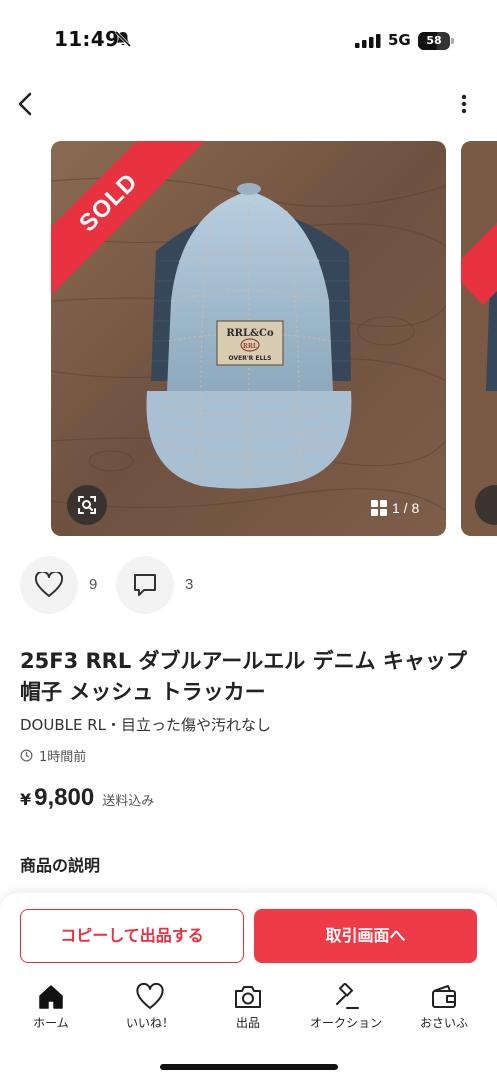 This screenshot has height=1080, width=497. What do you see at coordinates (189, 584) in the screenshot?
I see `comment-count: 3` at bounding box center [189, 584].